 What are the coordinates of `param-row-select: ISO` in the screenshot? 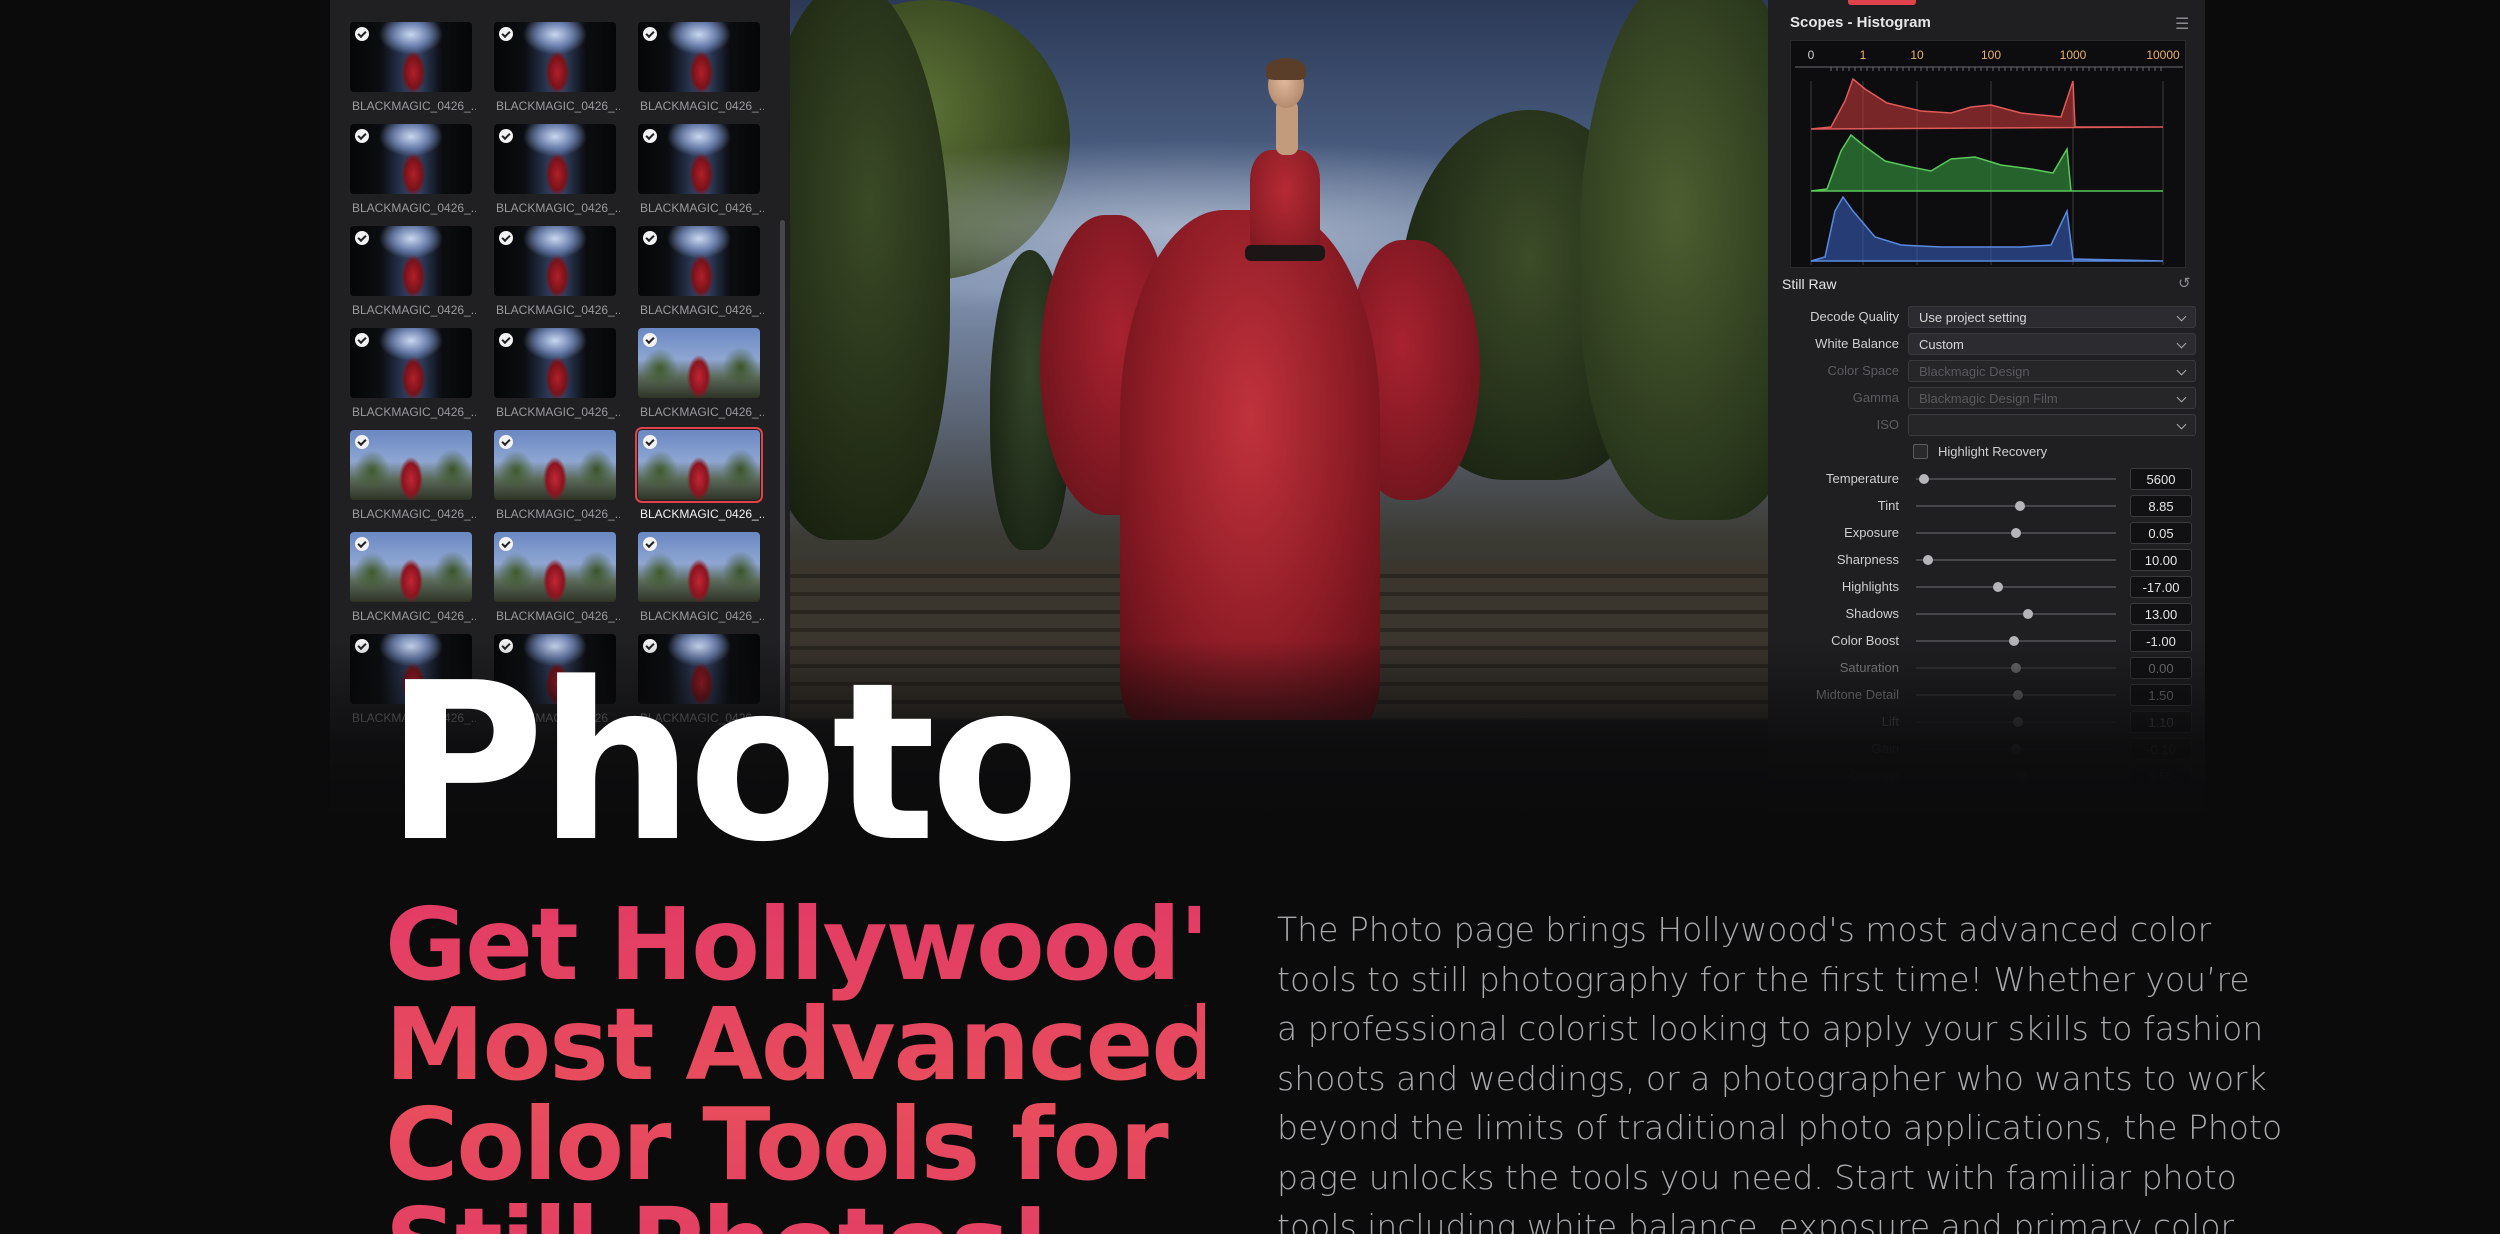 It's located at (1986, 425).